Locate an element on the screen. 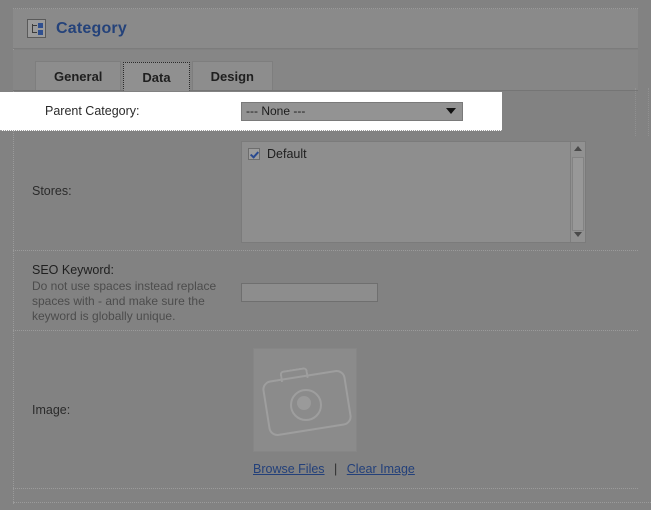  parent-category-selected-value: --- None --- is located at coordinates (276, 111).